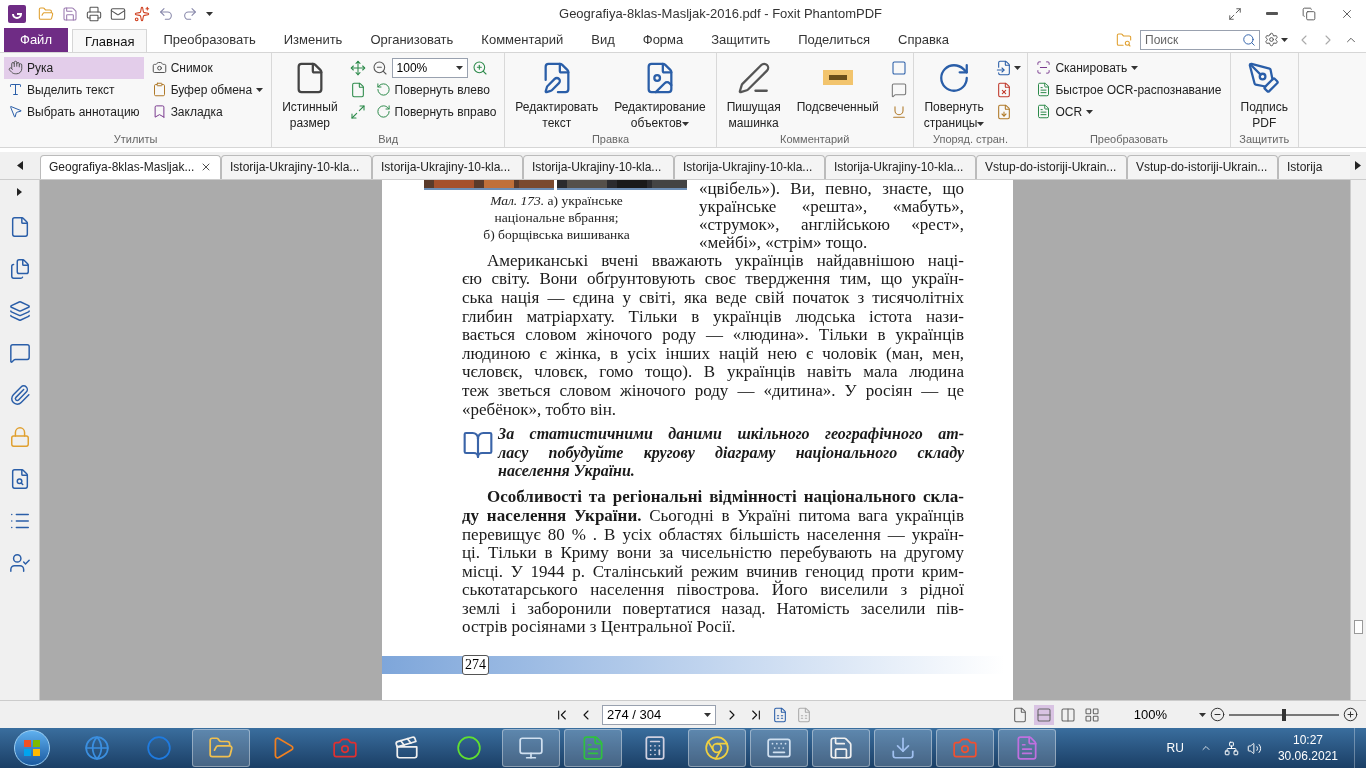 The image size is (1366, 768). What do you see at coordinates (109, 40) in the screenshot?
I see `menu-tab: Главная` at bounding box center [109, 40].